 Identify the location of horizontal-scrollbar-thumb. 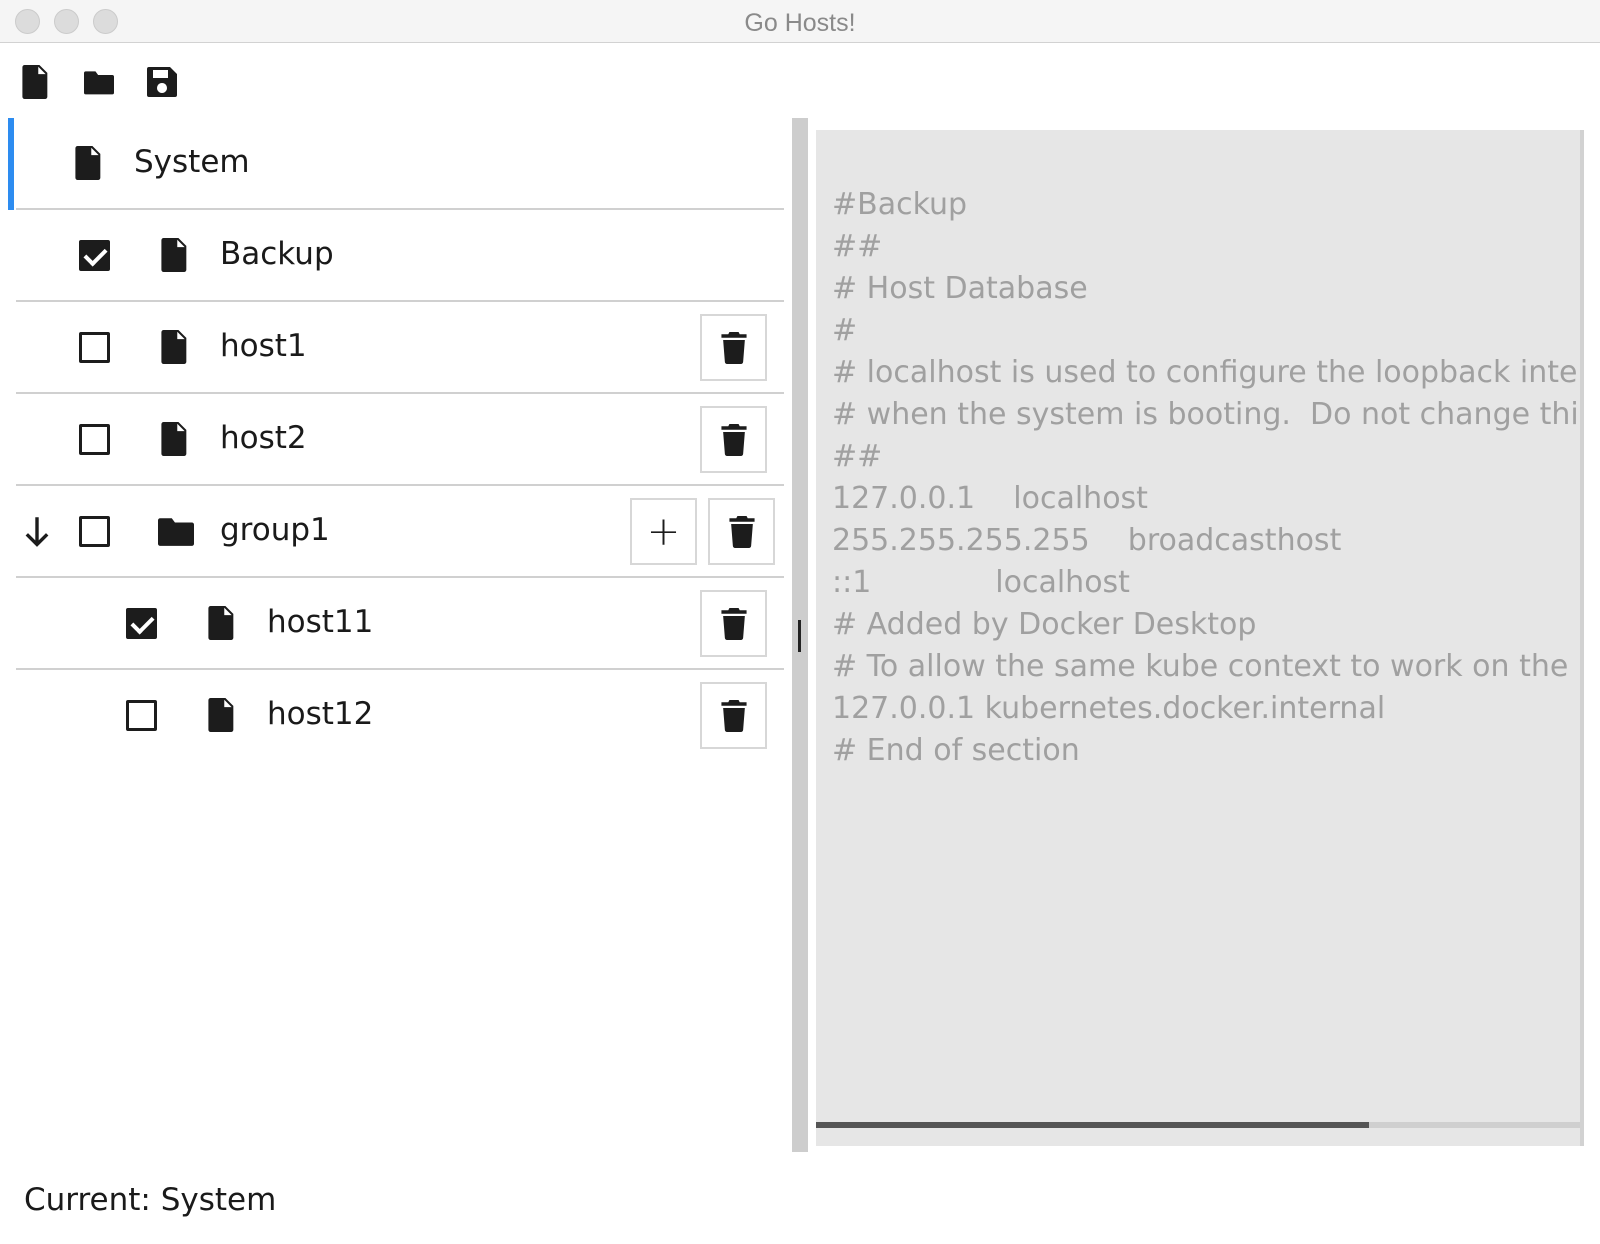
(1092, 1125).